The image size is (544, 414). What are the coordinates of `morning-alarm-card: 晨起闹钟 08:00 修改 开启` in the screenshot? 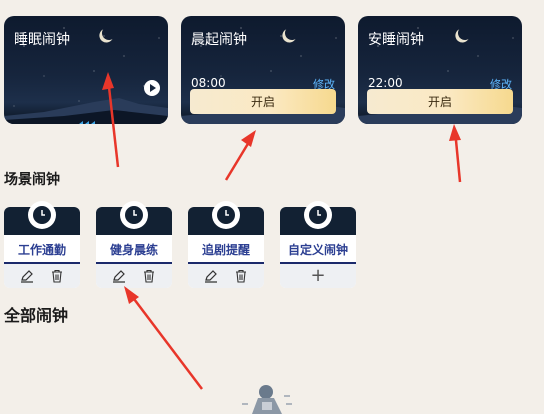 It's located at (263, 70).